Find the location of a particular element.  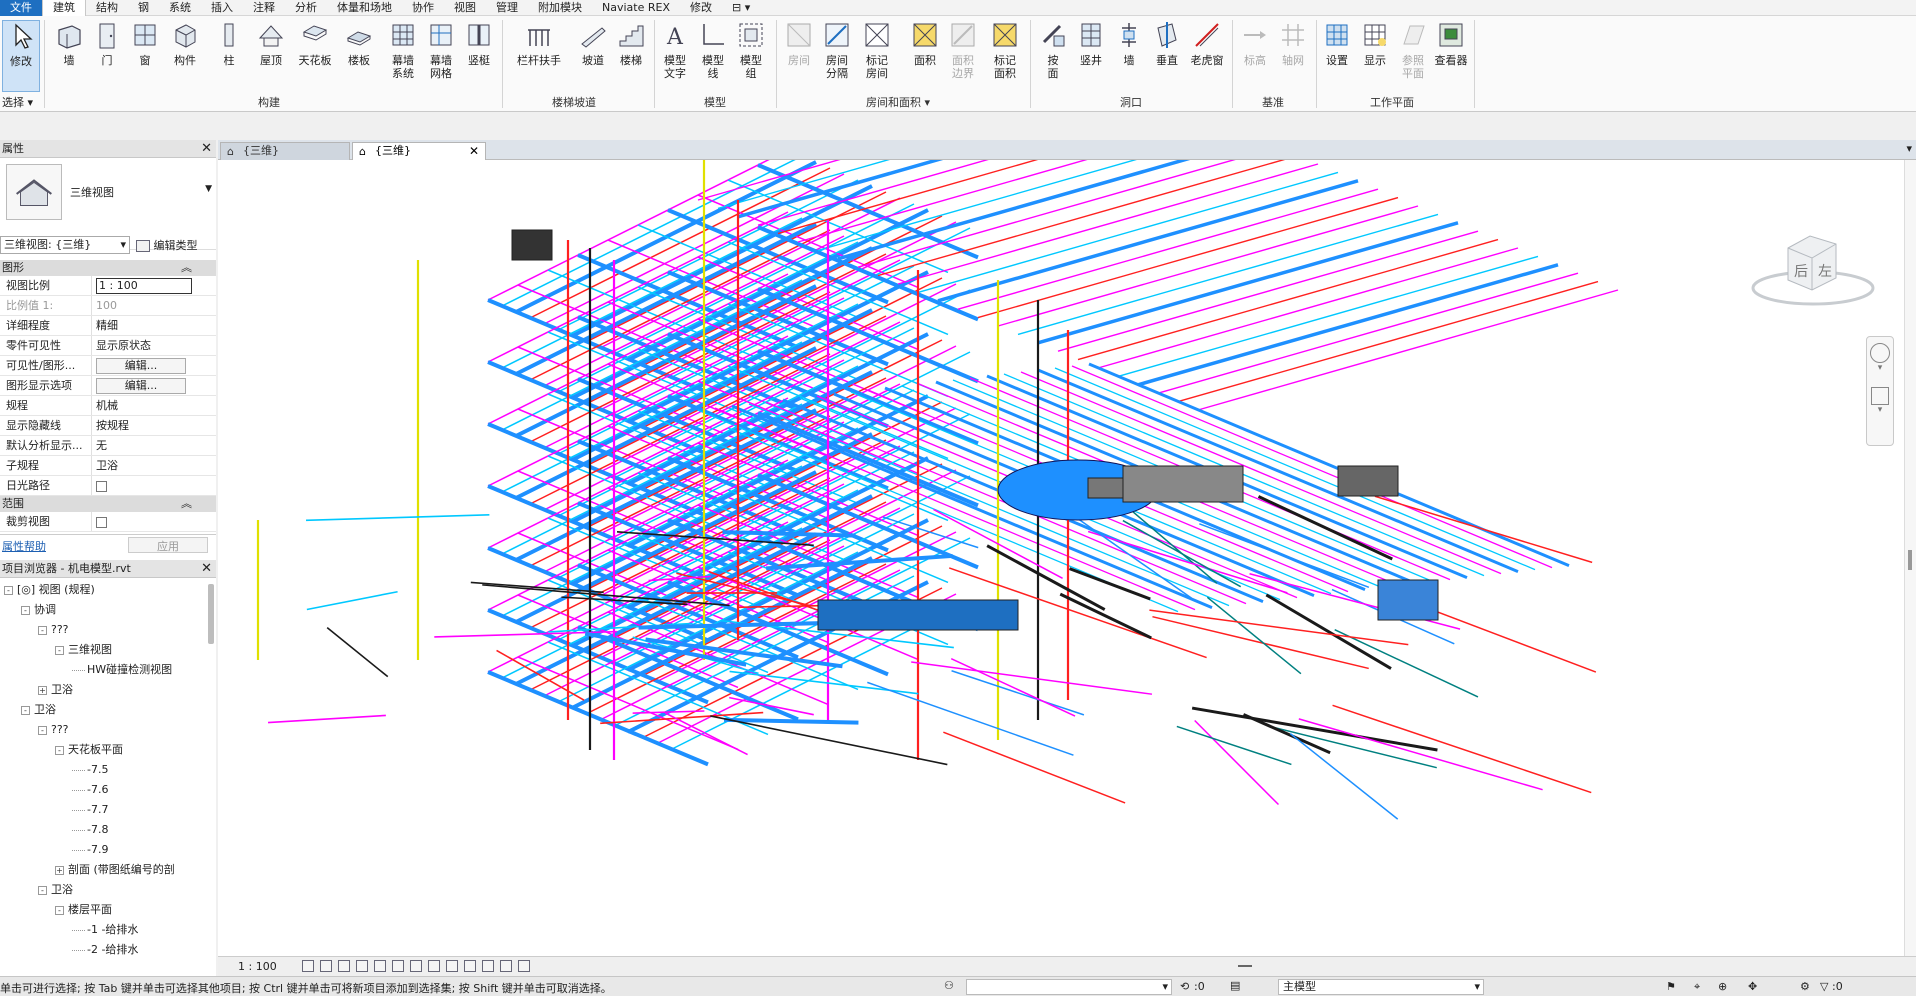

dormer-button: 老虎窗 is located at coordinates (1207, 43).